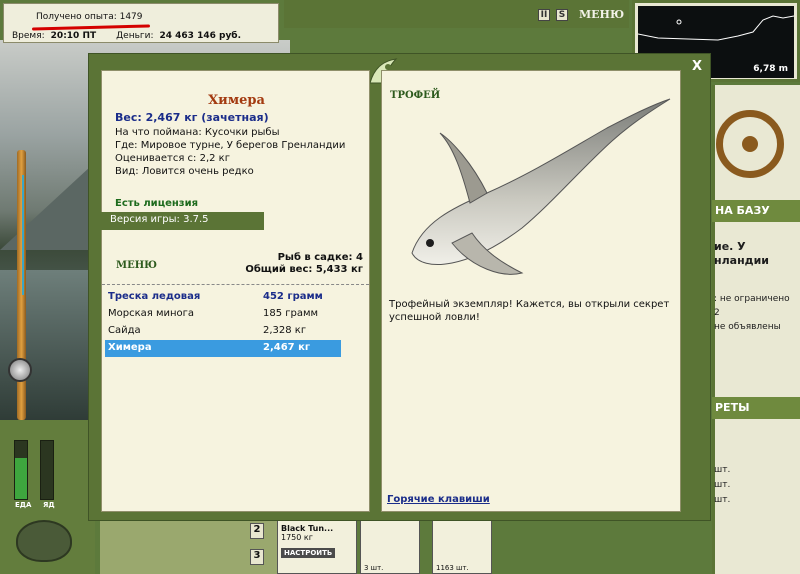  I want to click on time-label: Время:, so click(28, 36).